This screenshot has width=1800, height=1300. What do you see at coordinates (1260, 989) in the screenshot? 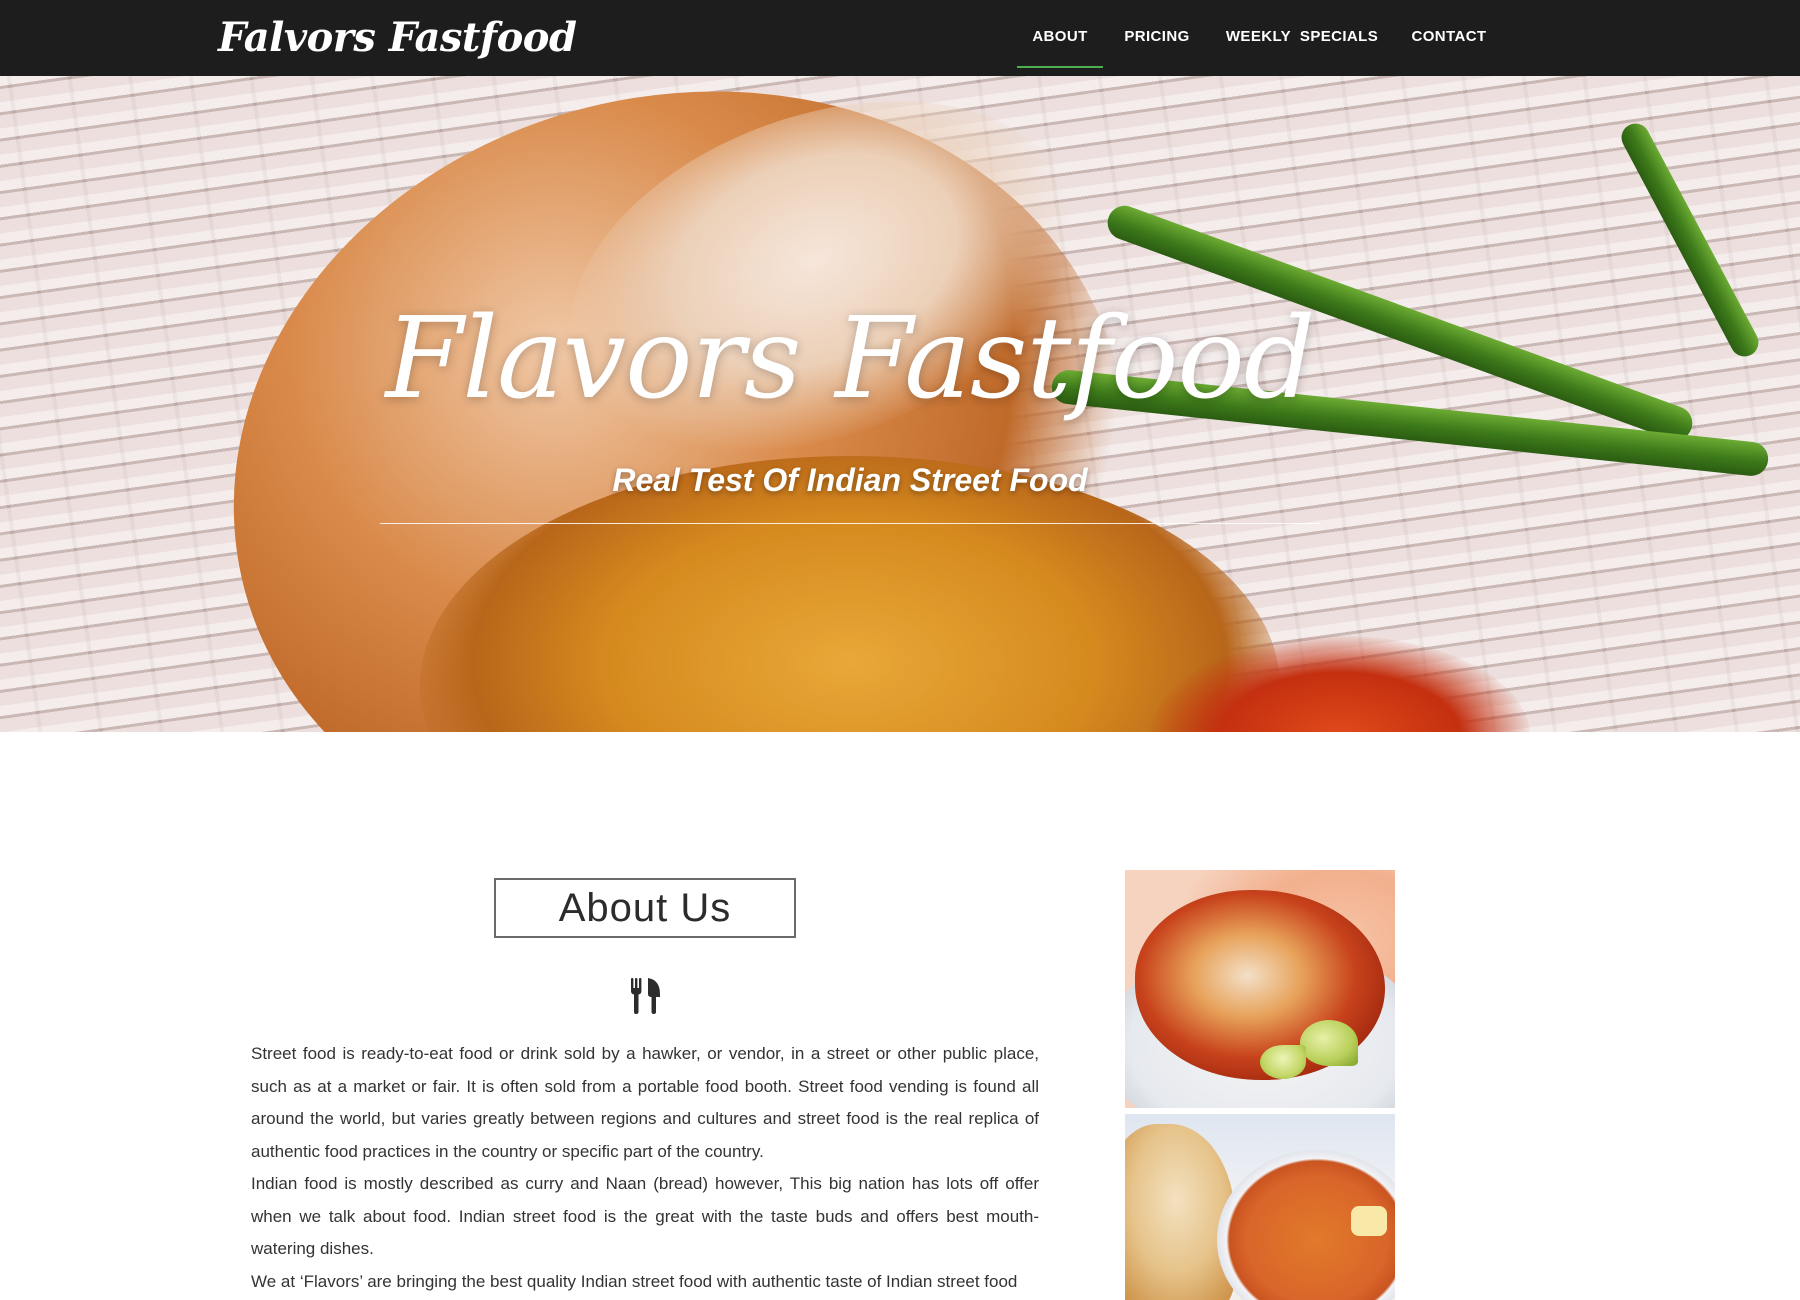
I see `food-photo-pav-dish` at bounding box center [1260, 989].